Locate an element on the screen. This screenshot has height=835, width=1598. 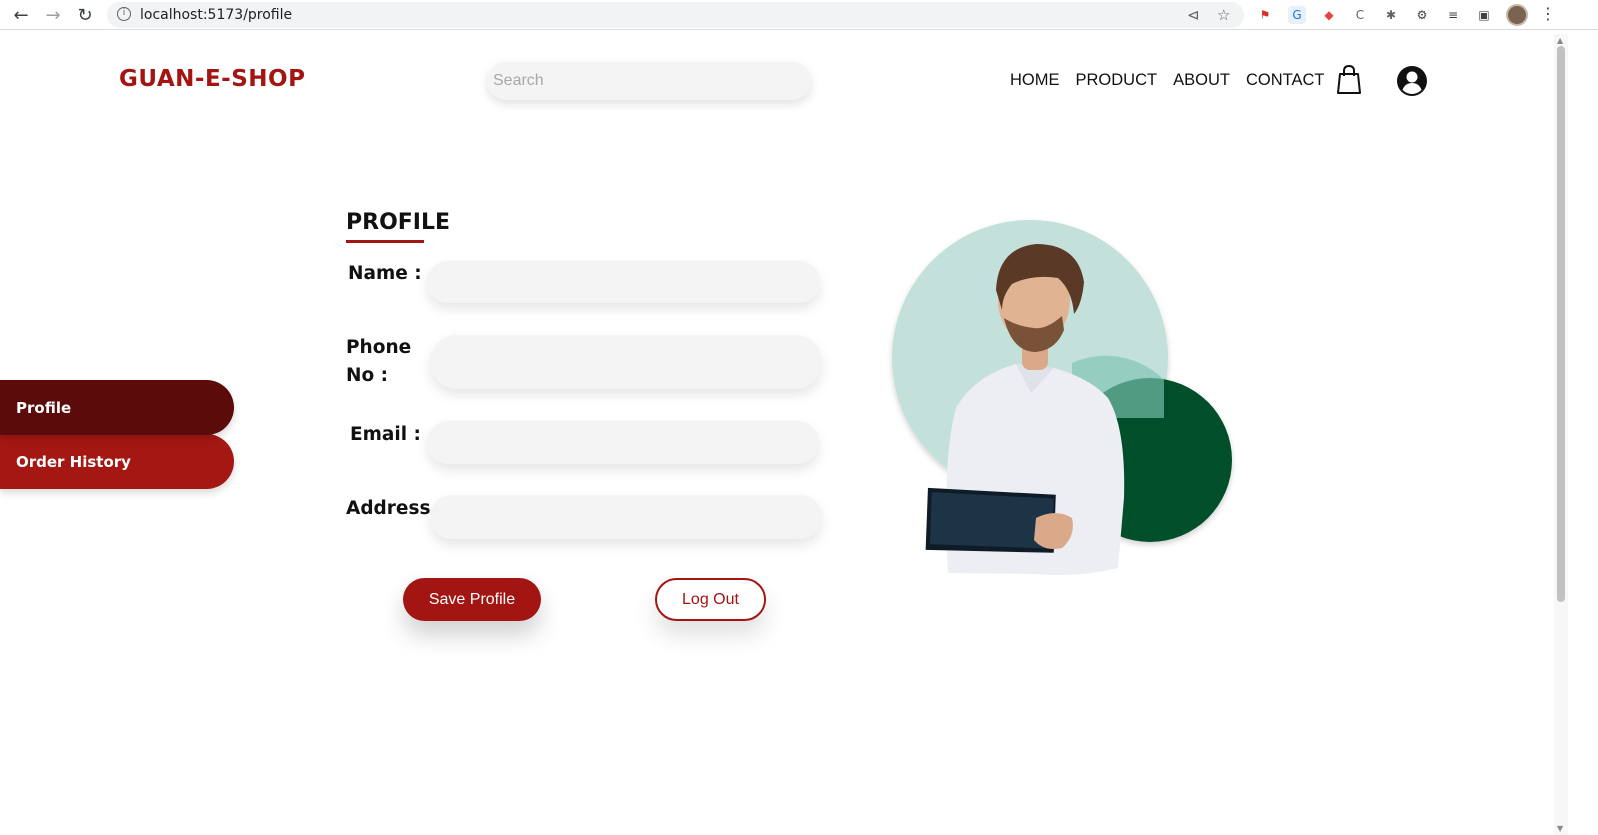
user-account-icon is located at coordinates (1412, 81).